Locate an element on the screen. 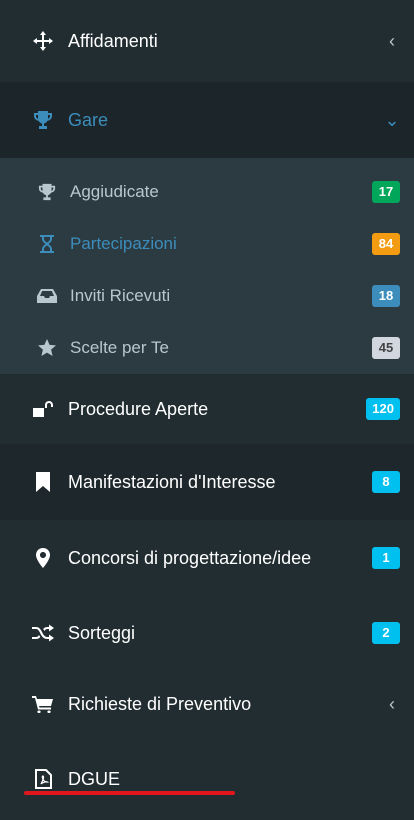  unlock-icon is located at coordinates (43, 409).